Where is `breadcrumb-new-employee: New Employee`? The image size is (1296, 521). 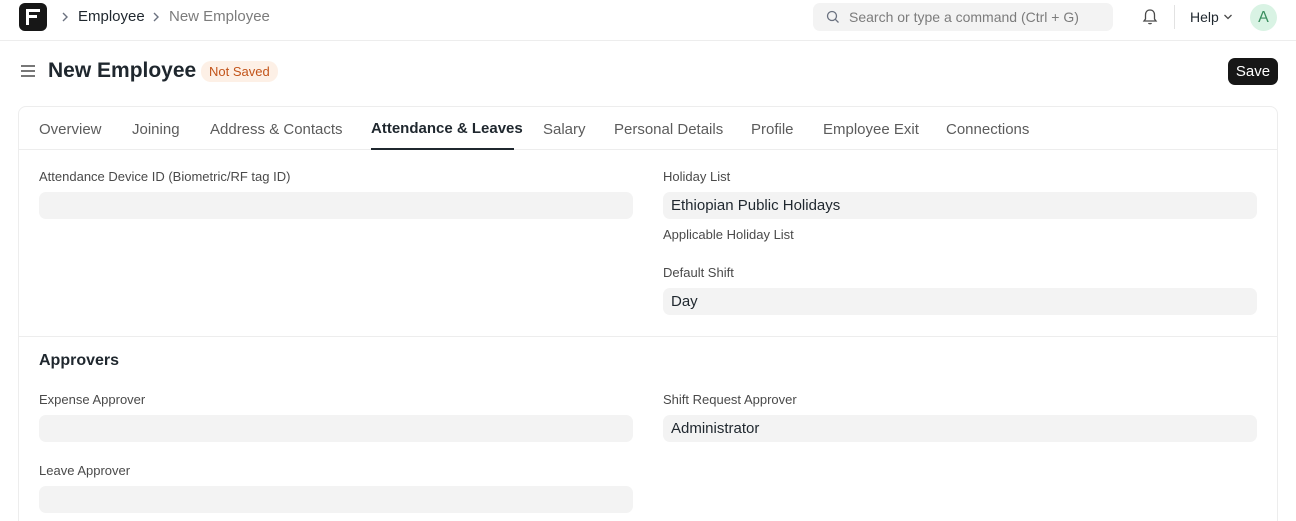
breadcrumb-new-employee: New Employee is located at coordinates (219, 16).